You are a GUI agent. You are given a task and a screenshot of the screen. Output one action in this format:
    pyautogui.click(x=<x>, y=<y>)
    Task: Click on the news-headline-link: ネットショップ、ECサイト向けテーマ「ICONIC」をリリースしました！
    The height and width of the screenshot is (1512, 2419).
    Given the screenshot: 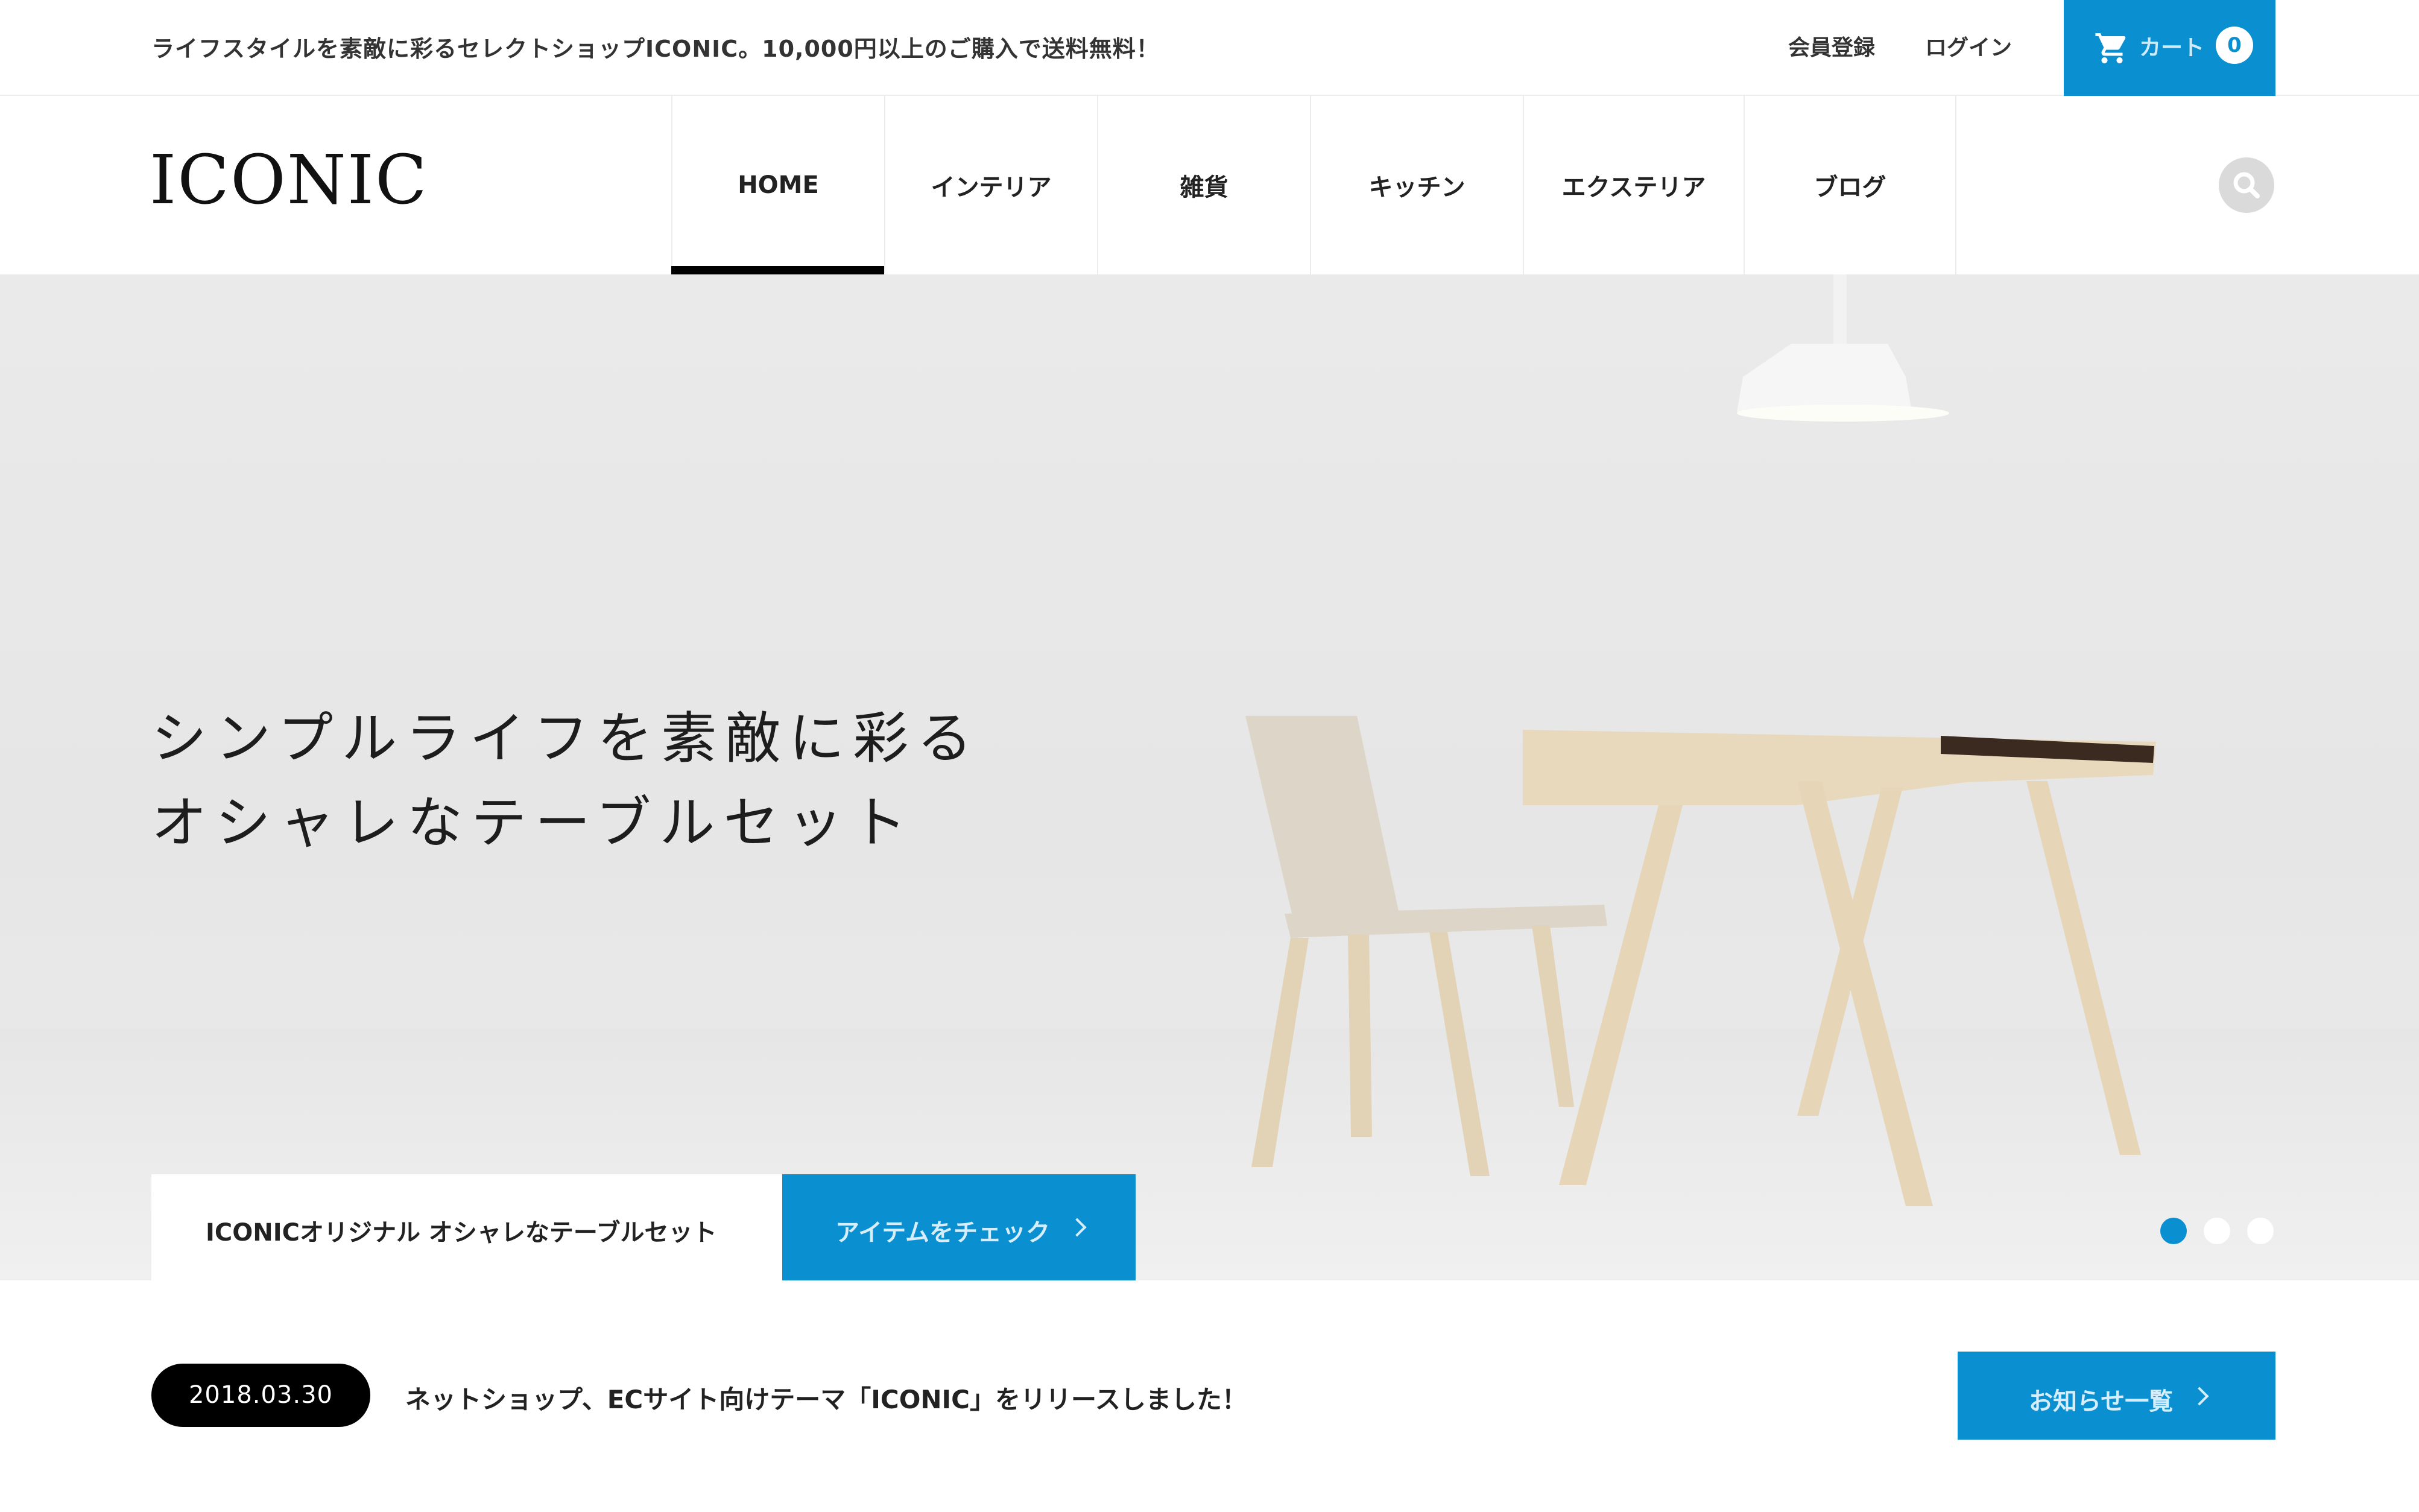 What is the action you would take?
    pyautogui.click(x=826, y=1397)
    